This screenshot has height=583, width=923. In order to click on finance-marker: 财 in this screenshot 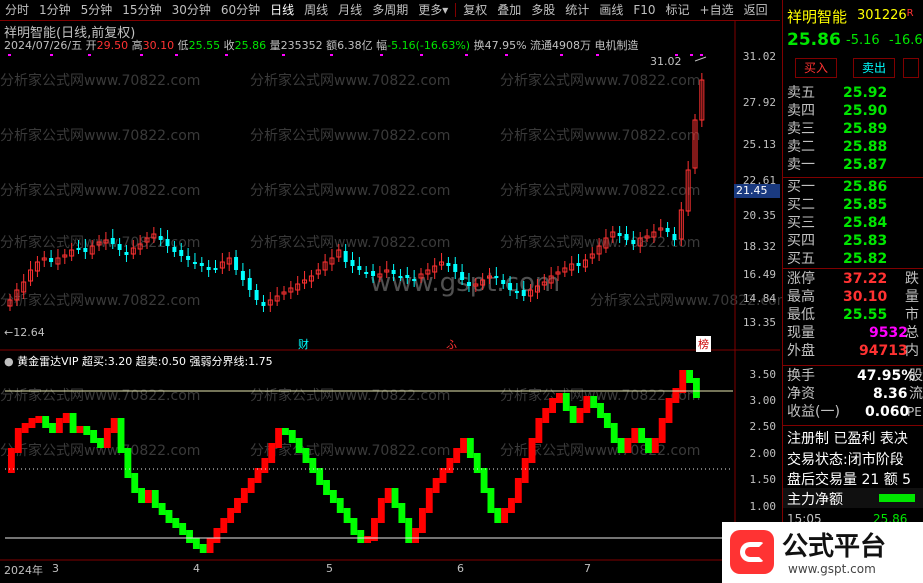, I will do `click(303, 344)`.